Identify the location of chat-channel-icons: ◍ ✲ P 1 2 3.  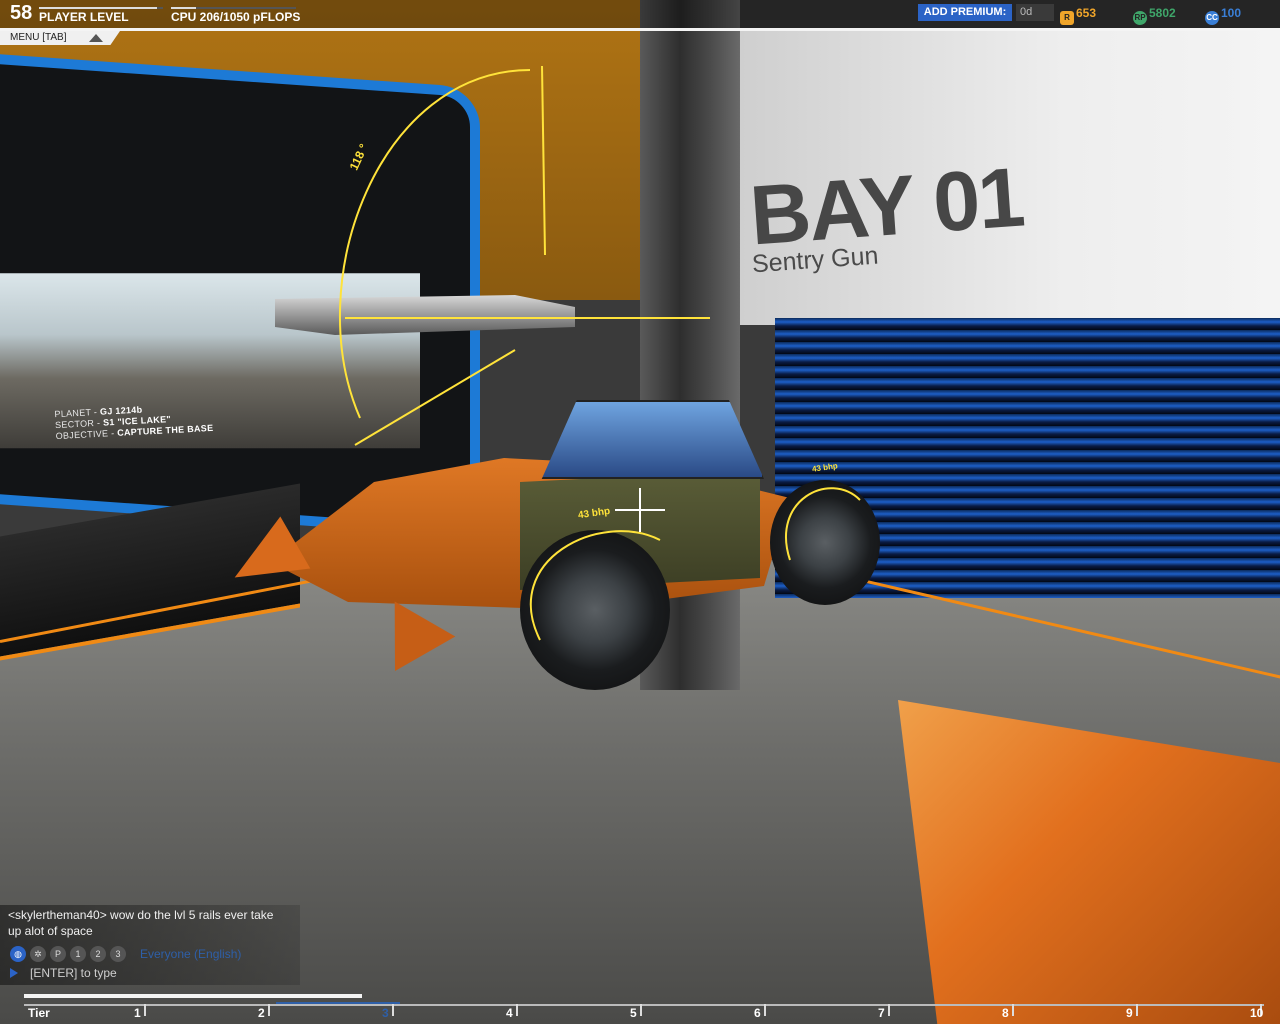
(68, 954).